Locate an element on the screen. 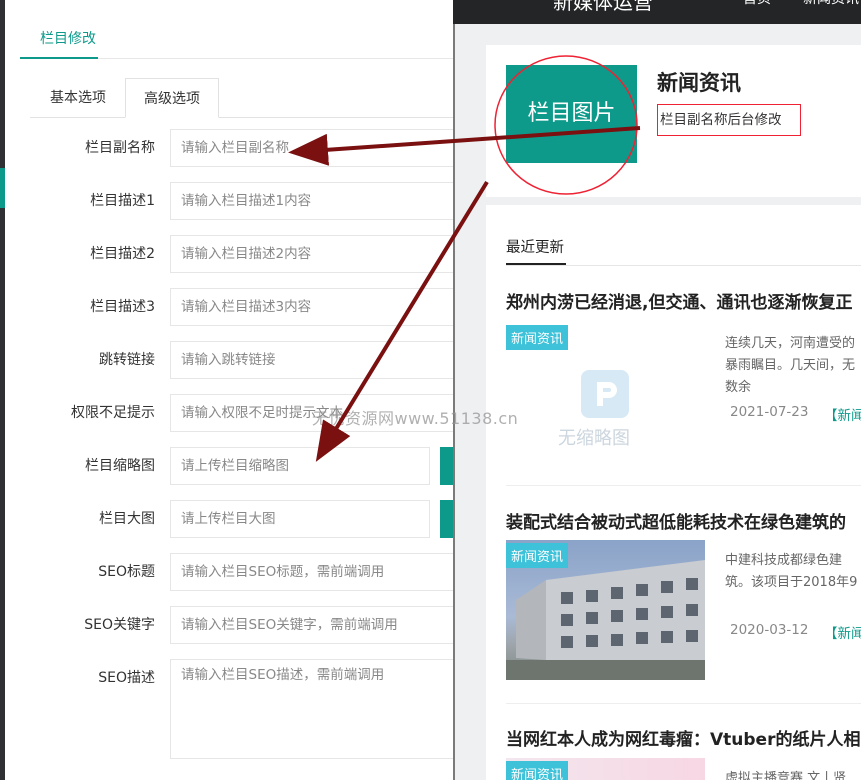 The width and height of the screenshot is (861, 780). app-side-accent is located at coordinates (2, 188).